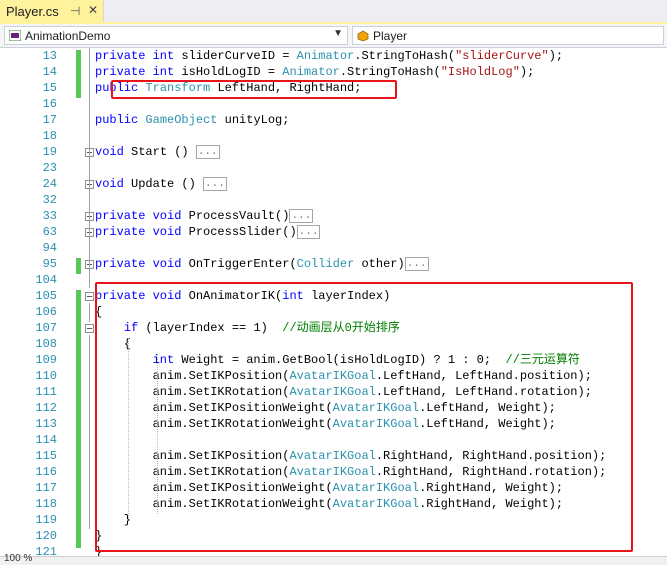 This screenshot has width=667, height=565. What do you see at coordinates (46, 392) in the screenshot?
I see `line-number: 111` at bounding box center [46, 392].